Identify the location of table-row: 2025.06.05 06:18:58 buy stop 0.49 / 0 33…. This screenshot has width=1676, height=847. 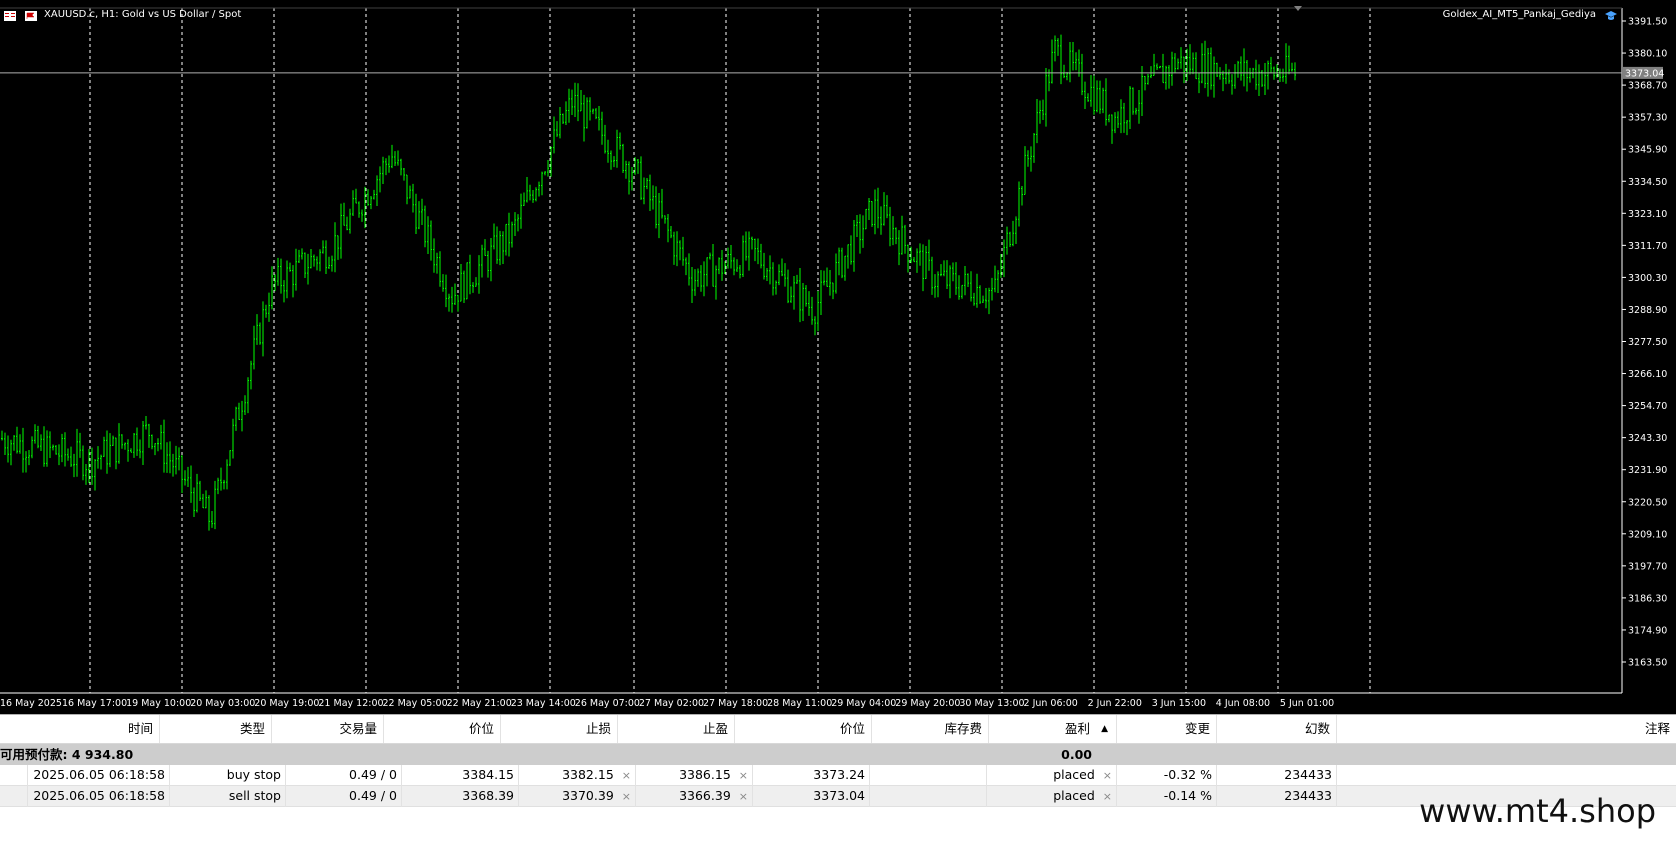
(838, 775).